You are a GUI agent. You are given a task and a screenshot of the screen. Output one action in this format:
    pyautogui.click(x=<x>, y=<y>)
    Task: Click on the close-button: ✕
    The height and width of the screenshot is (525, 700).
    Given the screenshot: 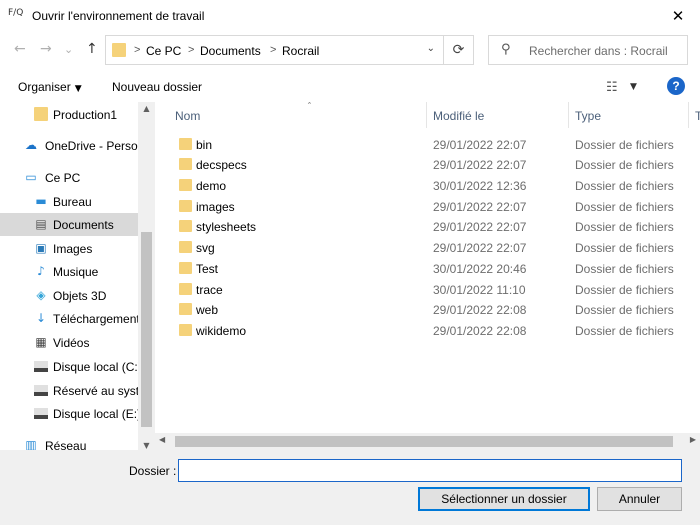 What is the action you would take?
    pyautogui.click(x=678, y=16)
    